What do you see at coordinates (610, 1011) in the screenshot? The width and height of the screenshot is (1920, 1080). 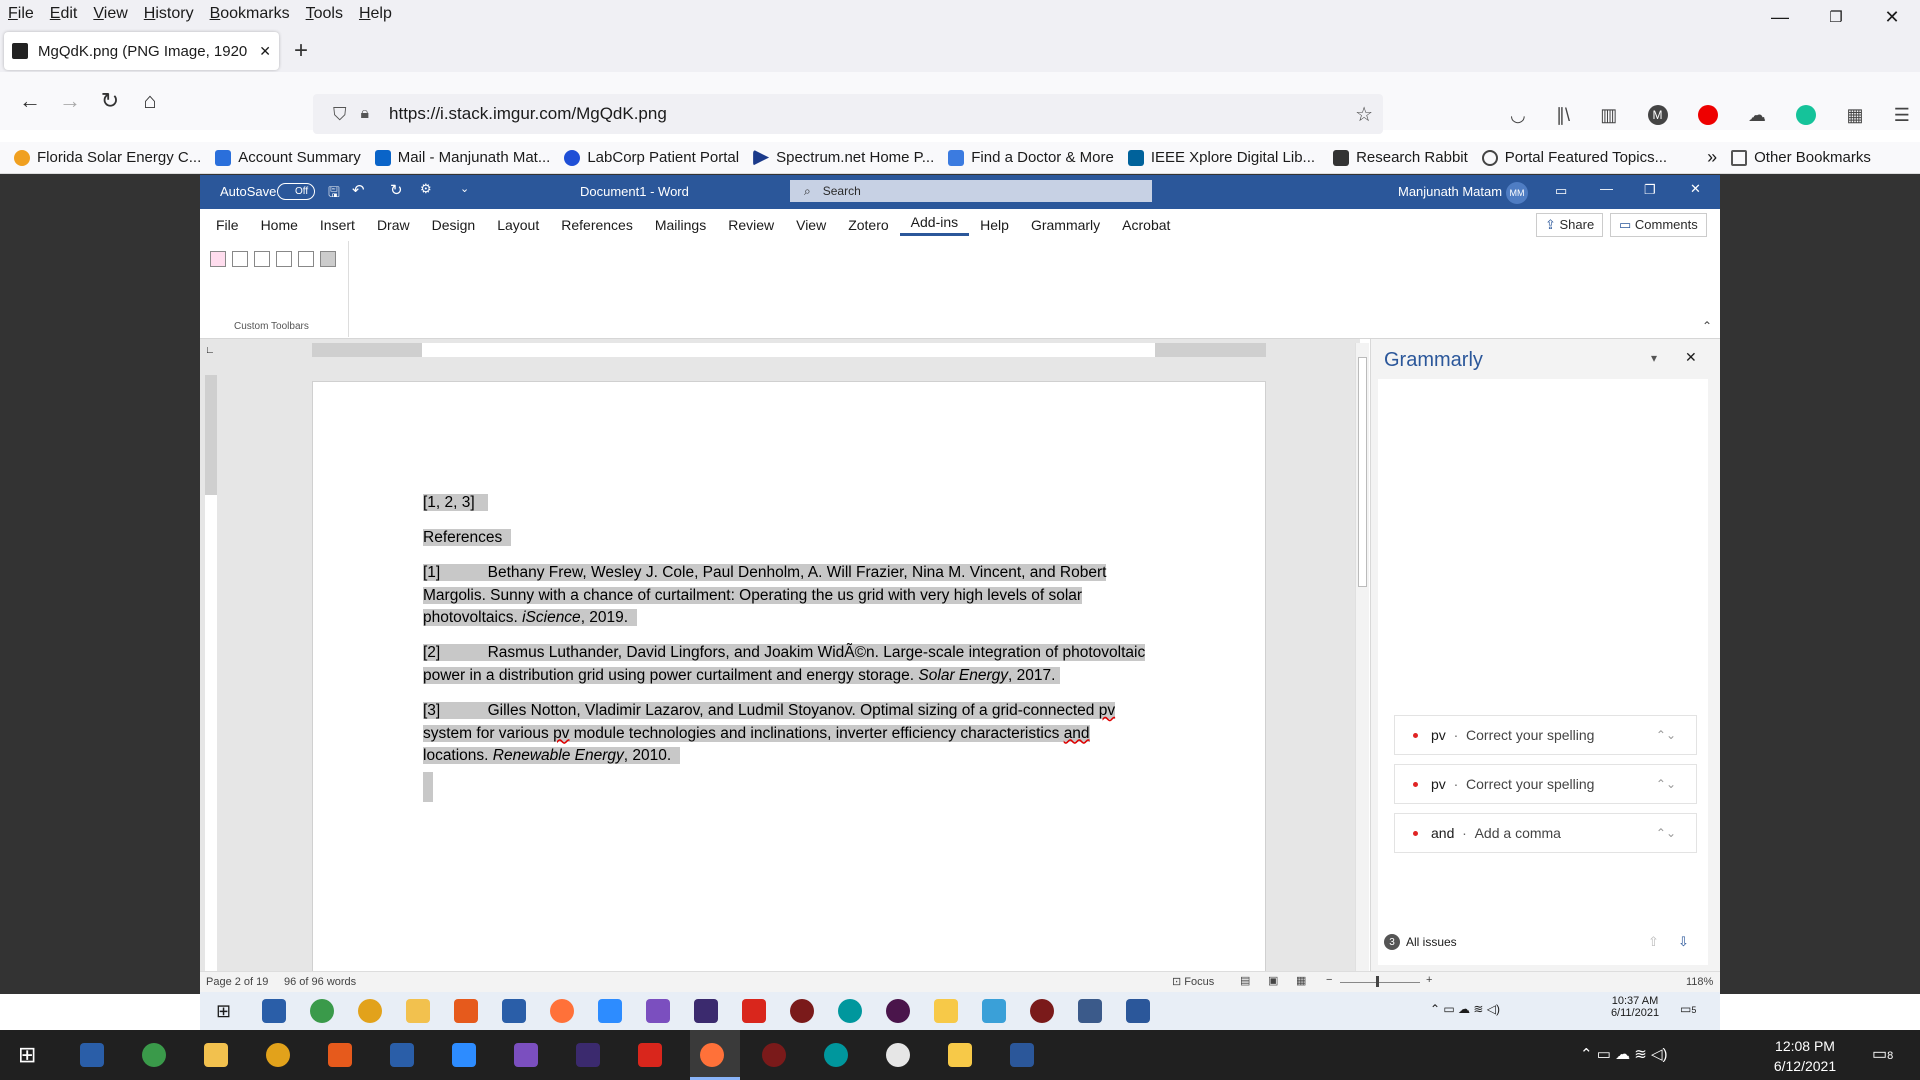 I see `zoom-icon` at bounding box center [610, 1011].